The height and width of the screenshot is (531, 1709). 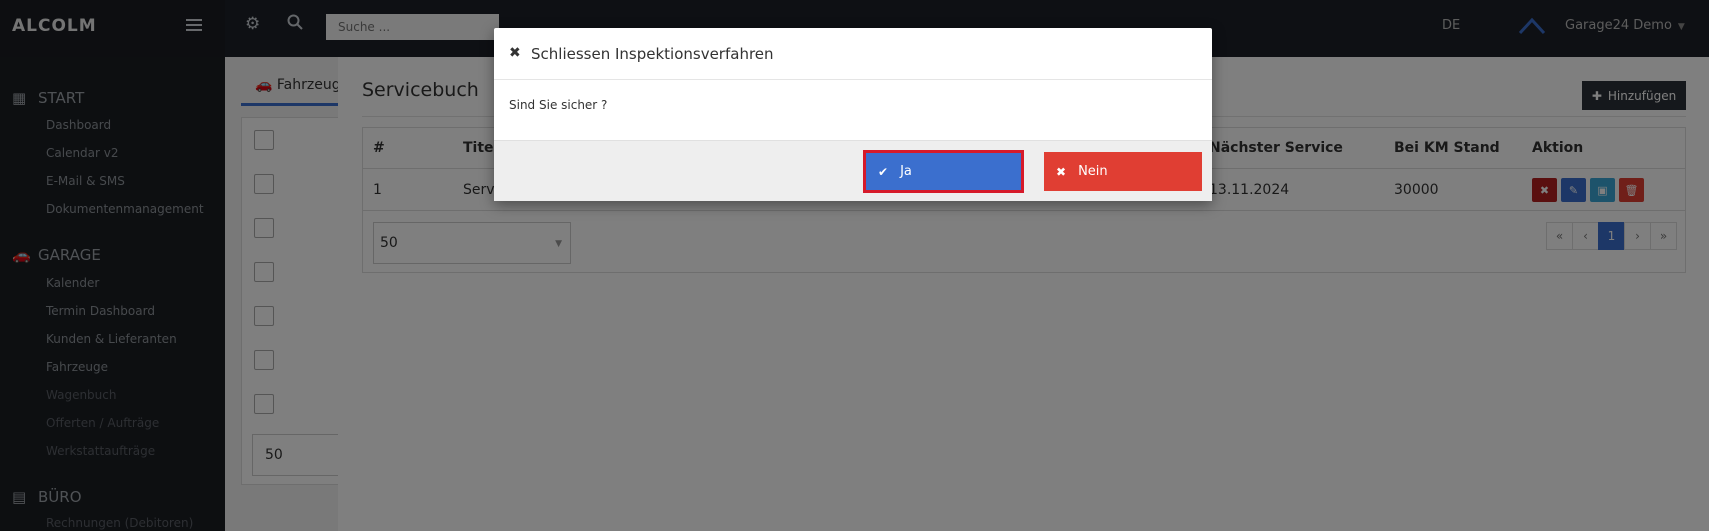 I want to click on dialog-message: Sind Sie sicher ?, so click(x=558, y=105).